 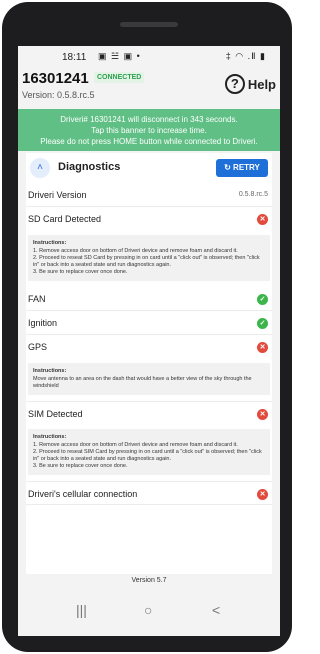 What do you see at coordinates (74, 57) in the screenshot?
I see `status-time: 18:11` at bounding box center [74, 57].